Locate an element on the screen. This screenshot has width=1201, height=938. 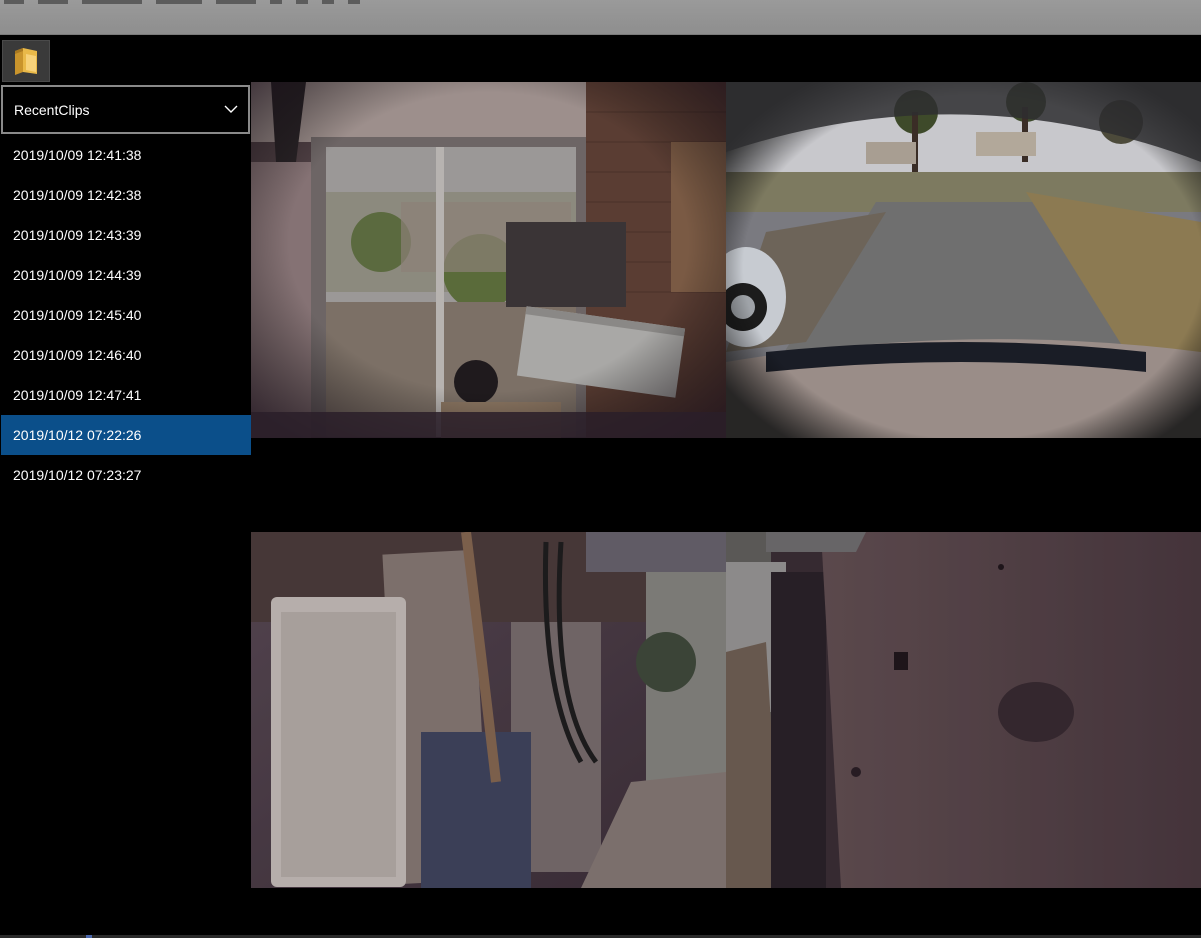
clip-timestamp: 2019/10/09 12:45:40 is located at coordinates (77, 315).